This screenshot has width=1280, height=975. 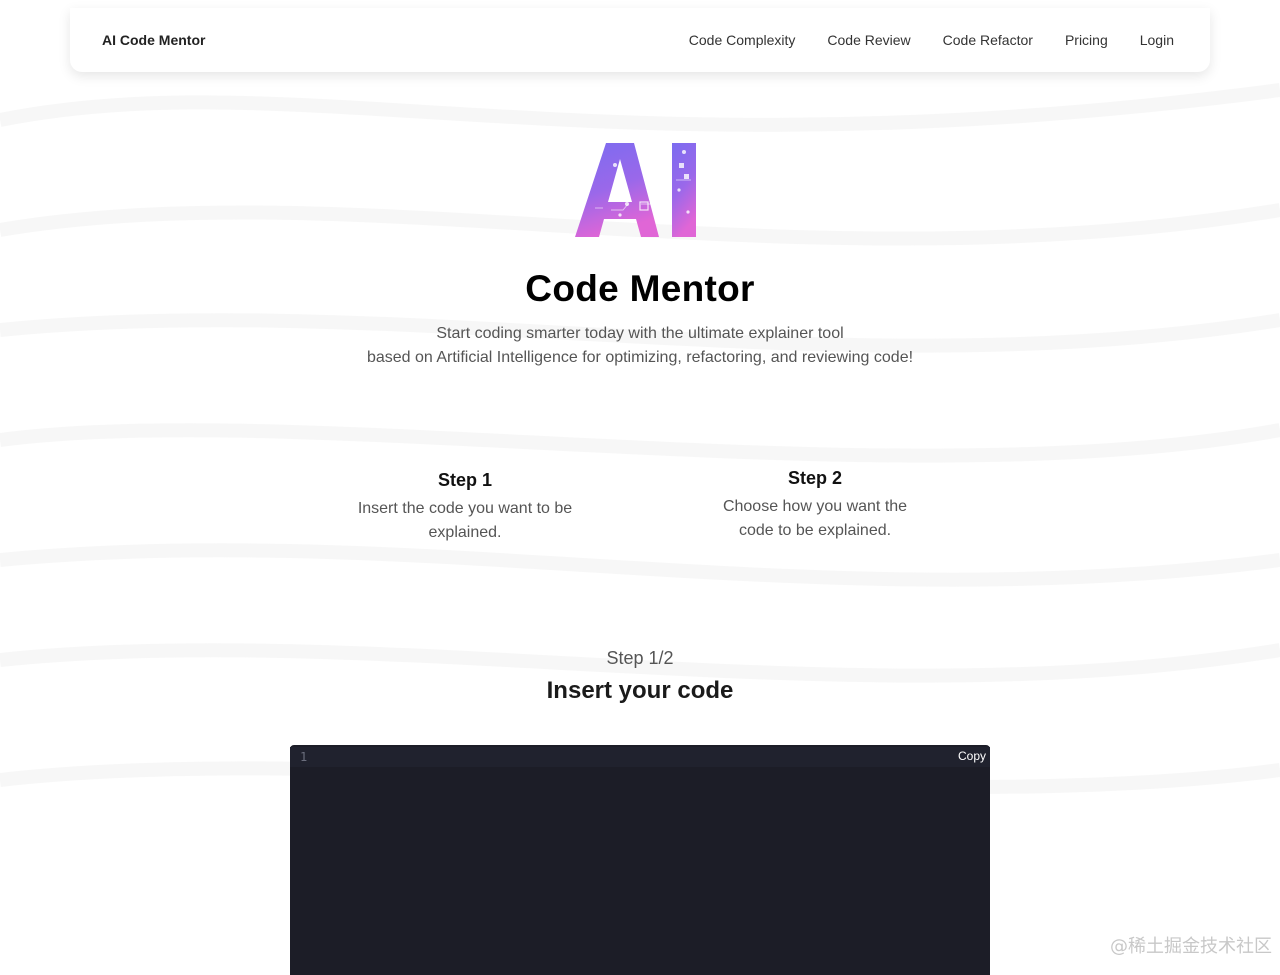 What do you see at coordinates (868, 40) in the screenshot?
I see `nav-link-code-review: Code Review` at bounding box center [868, 40].